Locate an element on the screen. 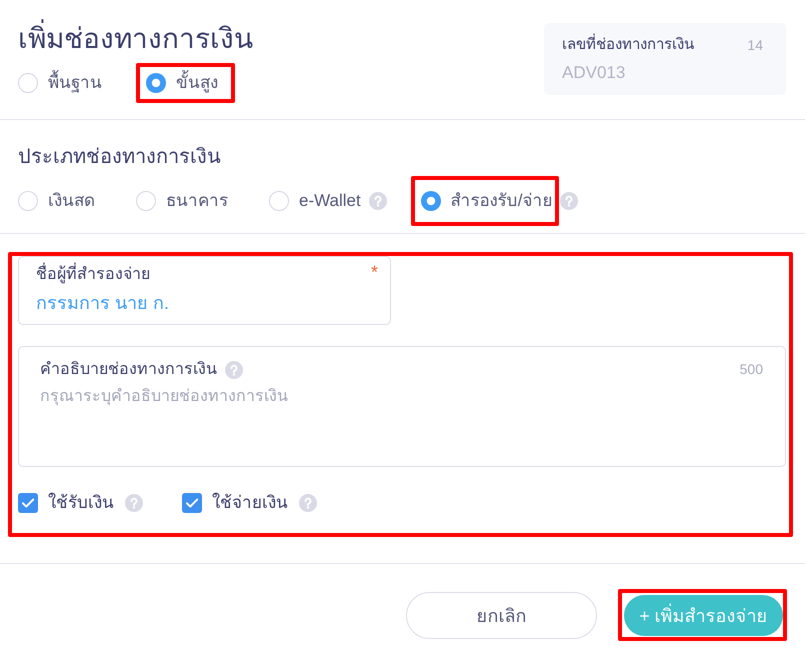  radio-option: เงินสด is located at coordinates (56, 201).